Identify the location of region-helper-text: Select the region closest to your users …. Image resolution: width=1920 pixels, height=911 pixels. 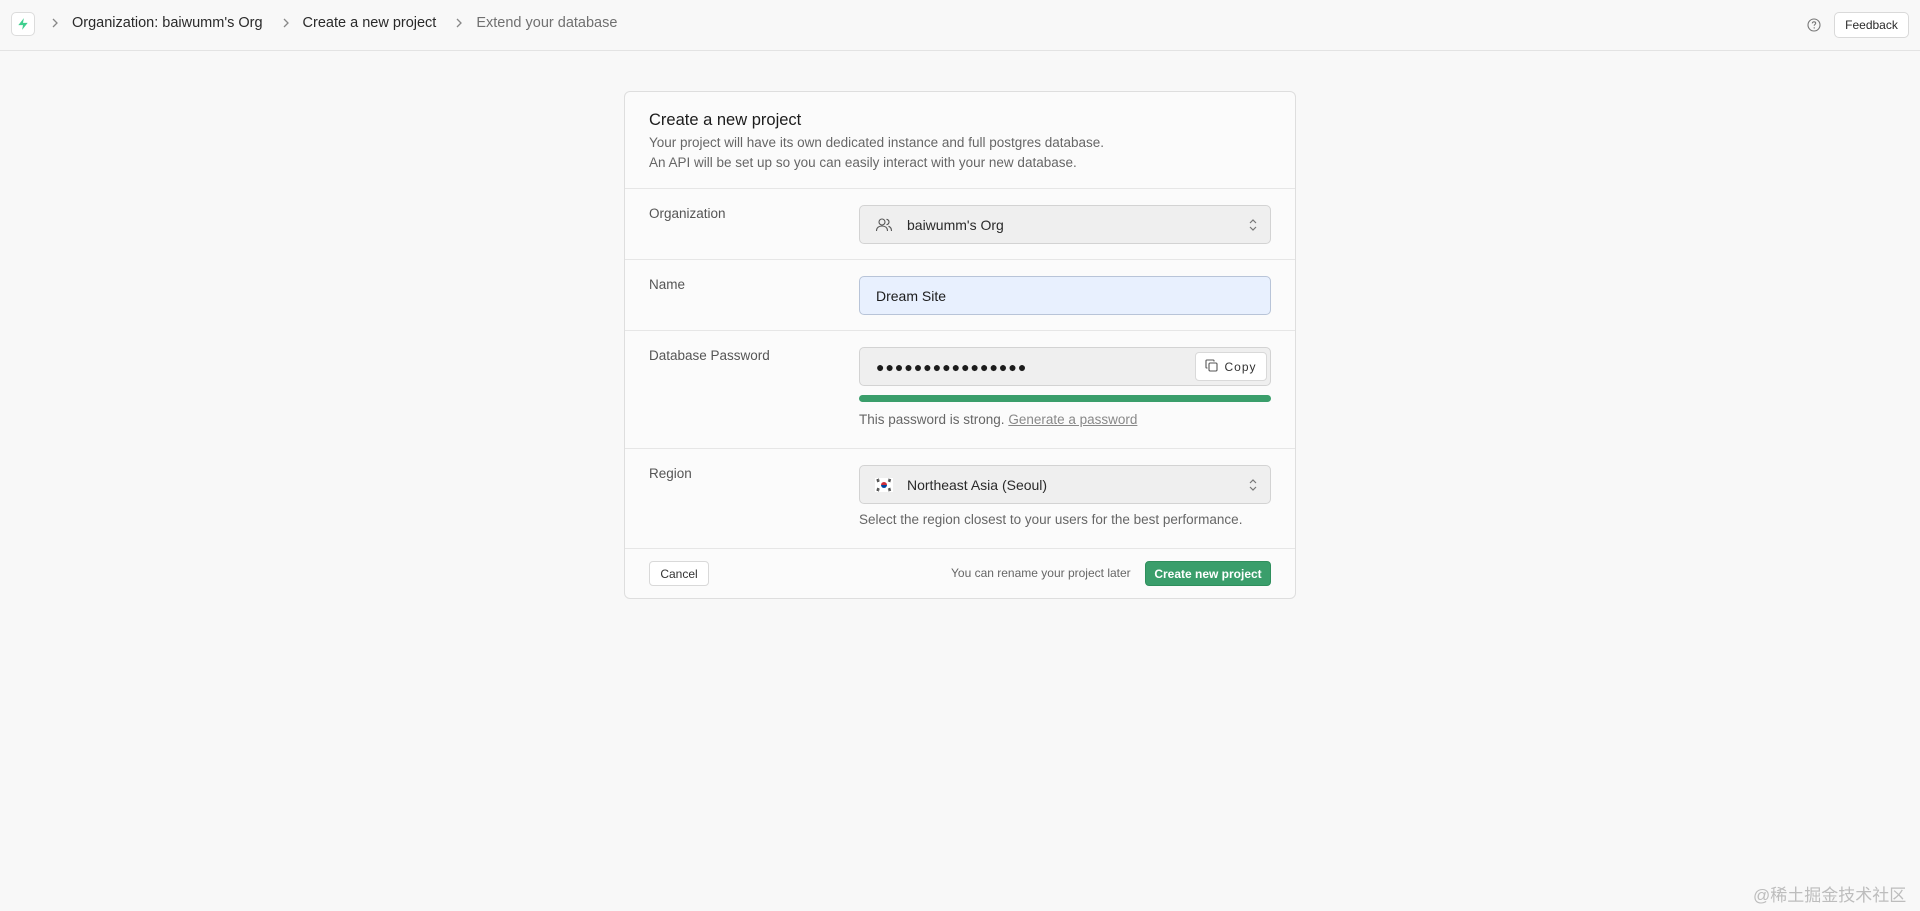
(1051, 519).